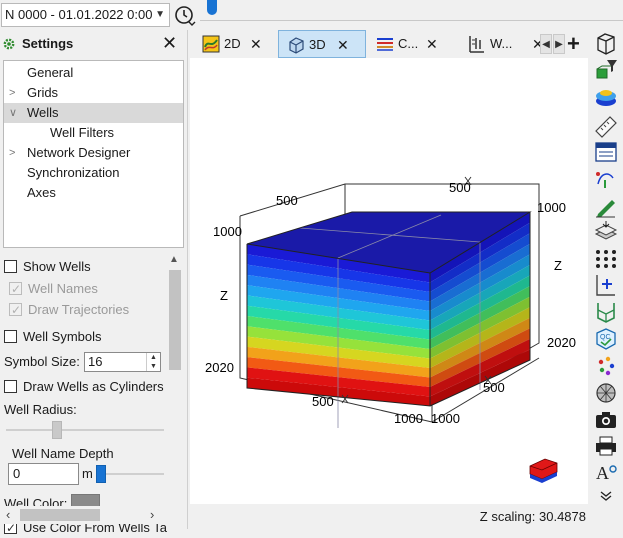 This screenshot has height=538, width=623. Describe the element at coordinates (411, 14) in the screenshot. I see `time-slider` at that location.